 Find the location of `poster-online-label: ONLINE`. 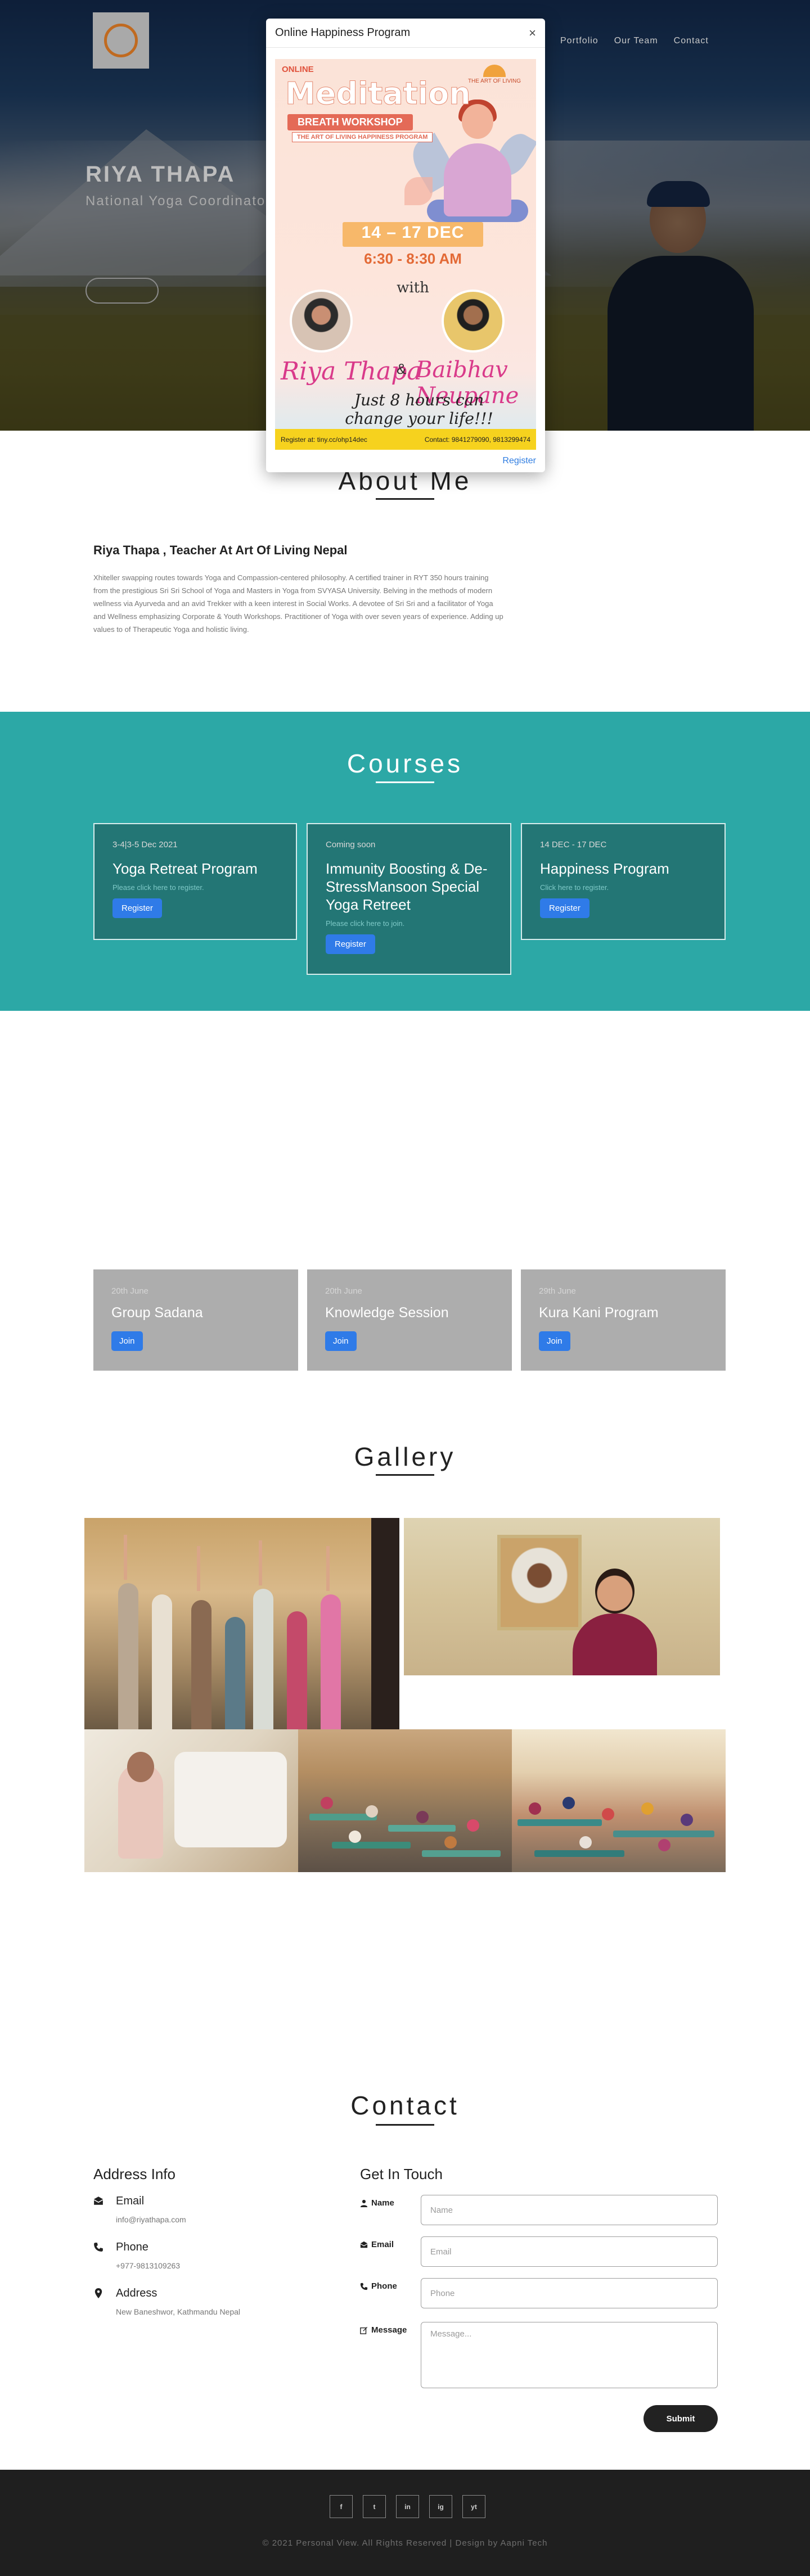

poster-online-label: ONLINE is located at coordinates (298, 69).